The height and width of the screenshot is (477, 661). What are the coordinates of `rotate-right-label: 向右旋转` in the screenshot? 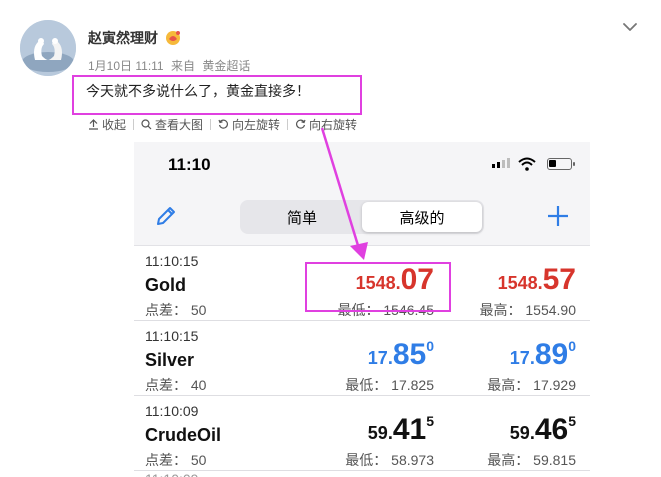 It's located at (333, 125).